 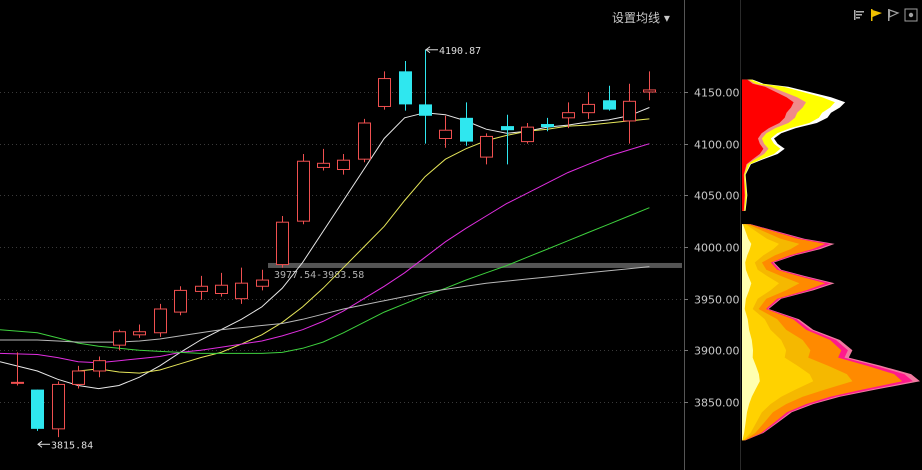 I want to click on settings-icon, so click(x=911, y=15).